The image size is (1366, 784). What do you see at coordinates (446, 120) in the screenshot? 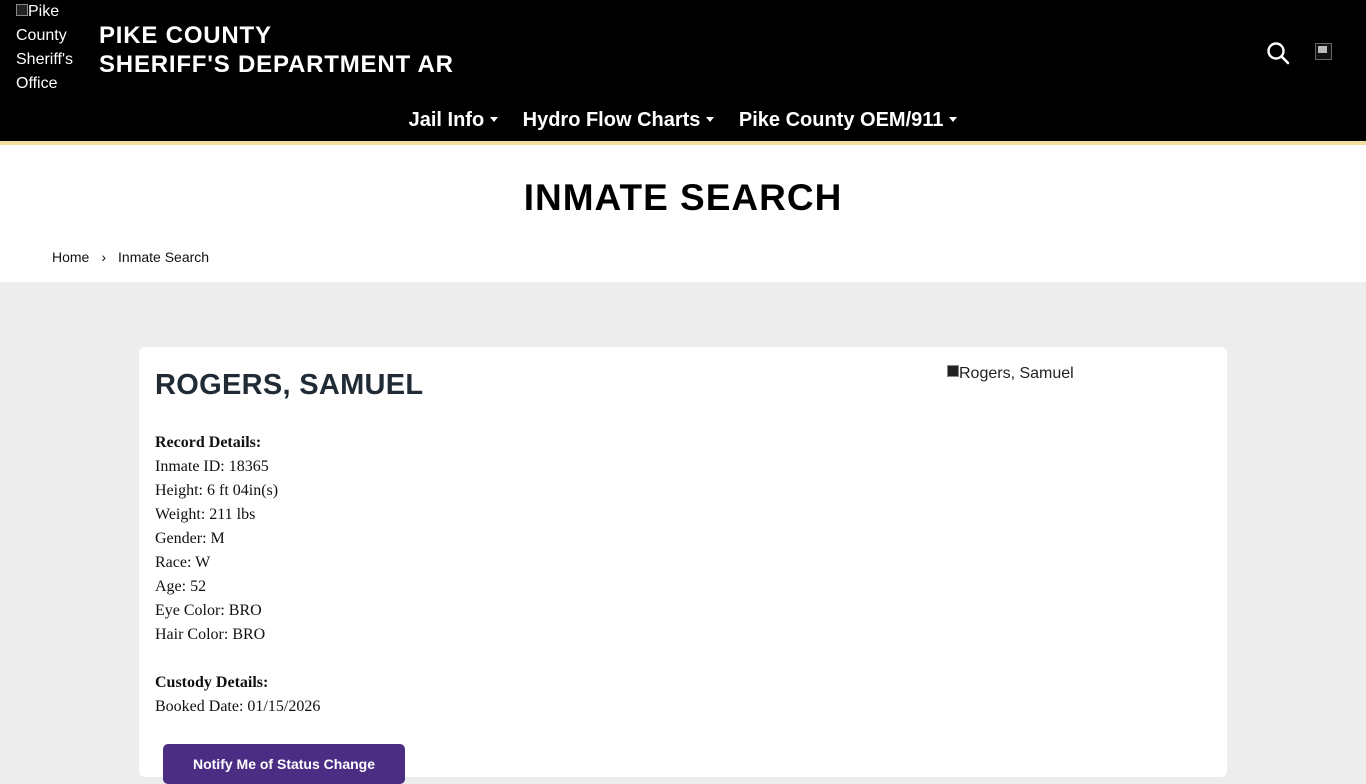
I see `nav-item-label: Jail Info` at bounding box center [446, 120].